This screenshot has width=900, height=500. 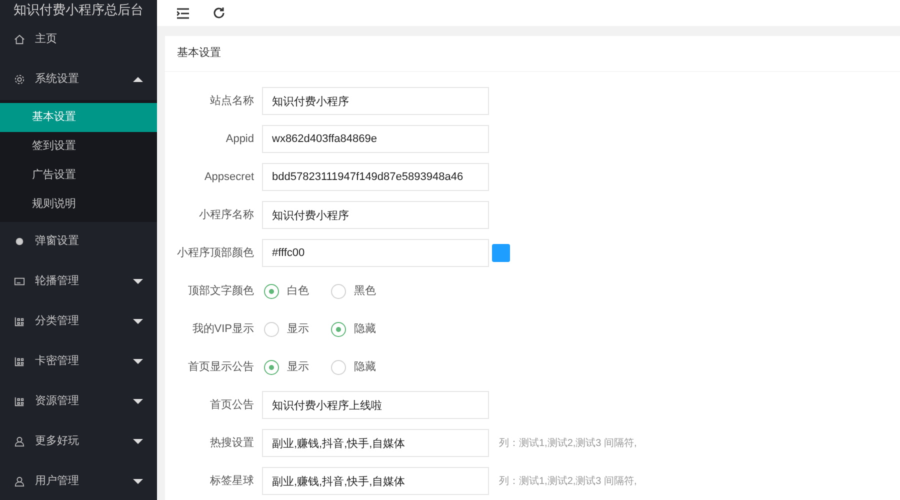 What do you see at coordinates (138, 79) in the screenshot?
I see `caret-up-icon` at bounding box center [138, 79].